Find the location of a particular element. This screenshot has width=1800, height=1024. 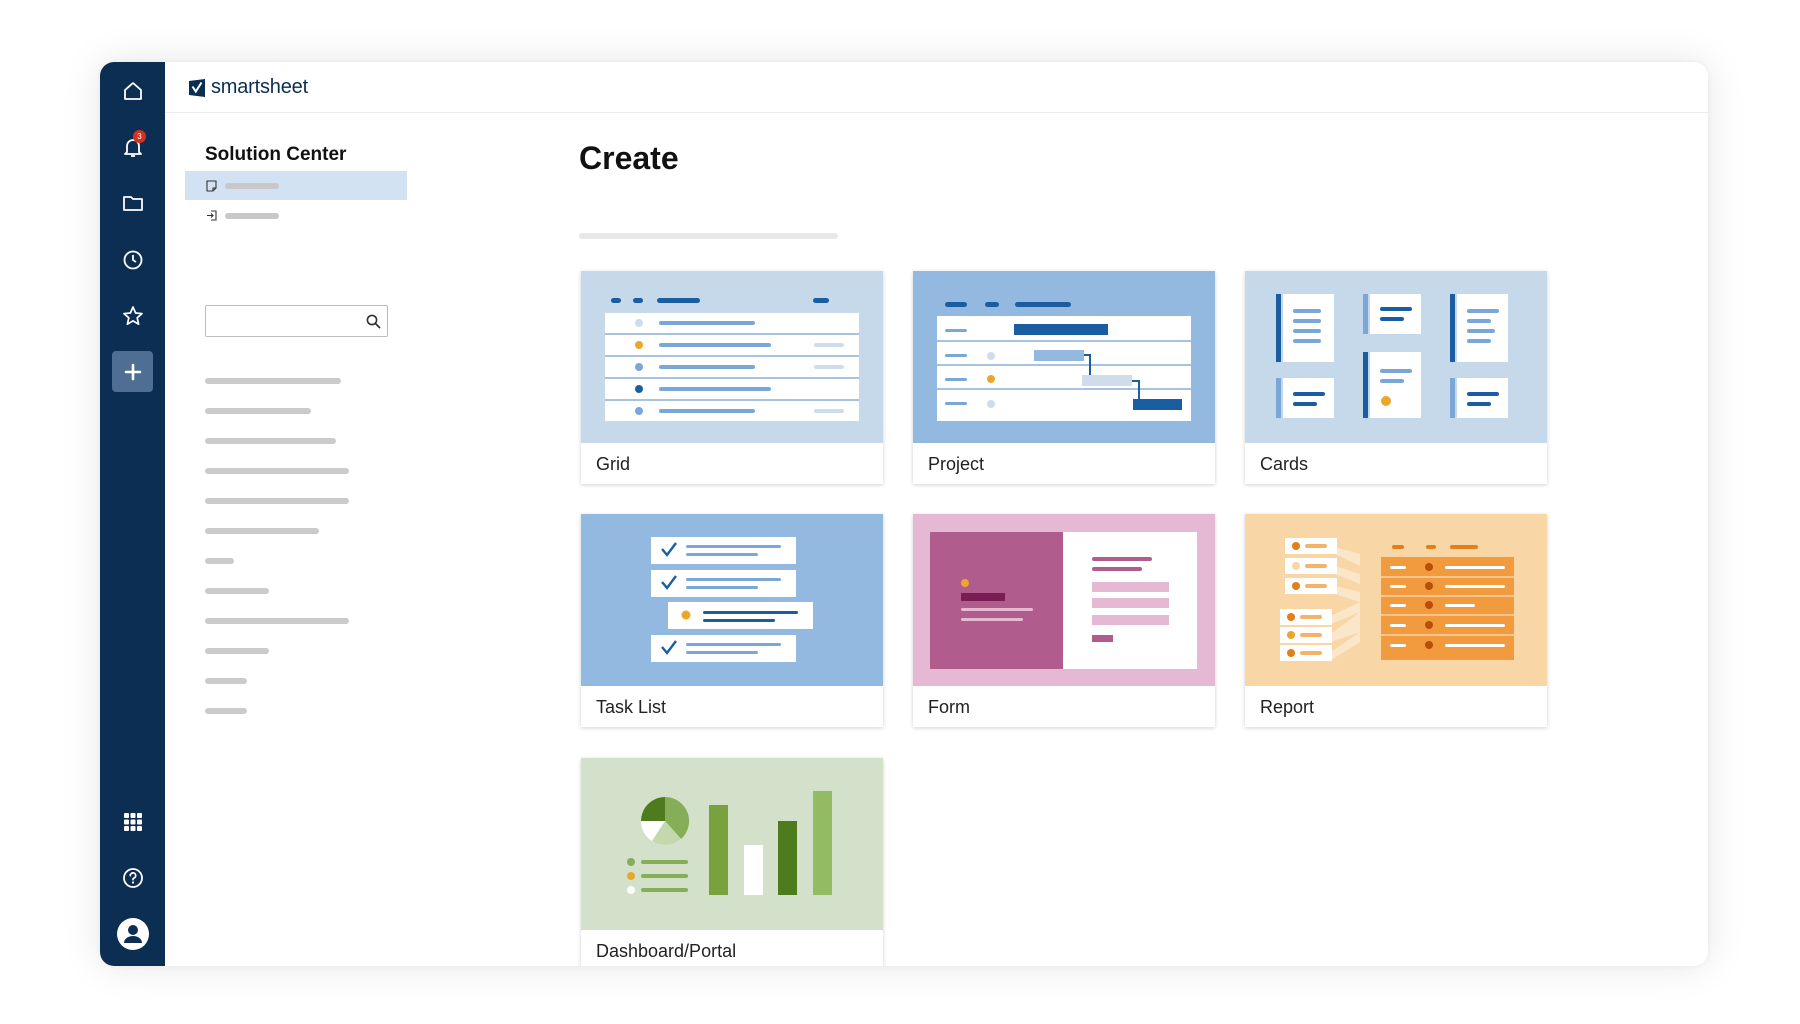

folder-icon is located at coordinates (132, 203).